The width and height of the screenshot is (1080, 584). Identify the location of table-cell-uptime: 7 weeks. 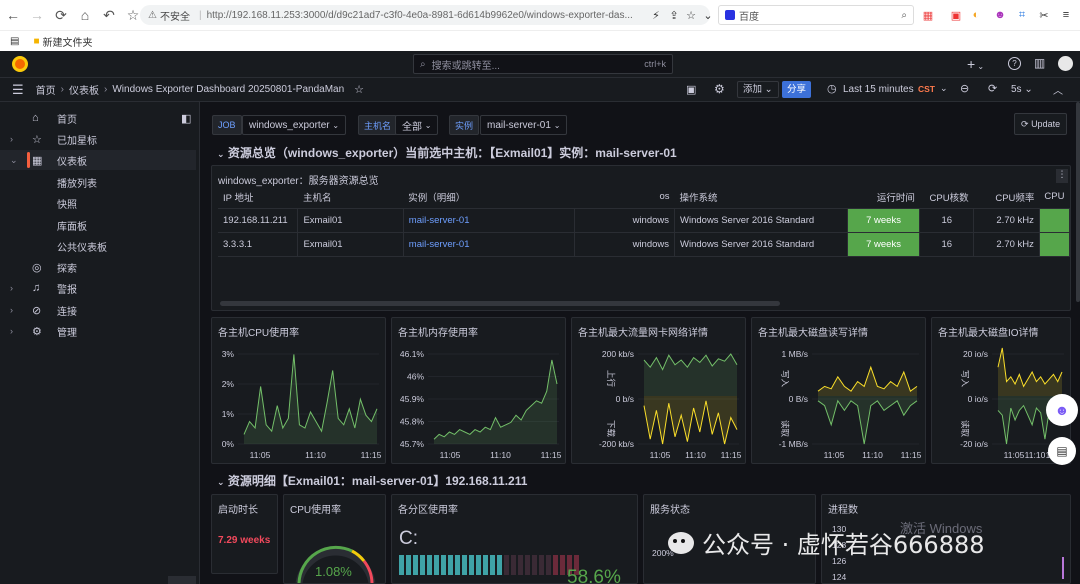
(884, 220).